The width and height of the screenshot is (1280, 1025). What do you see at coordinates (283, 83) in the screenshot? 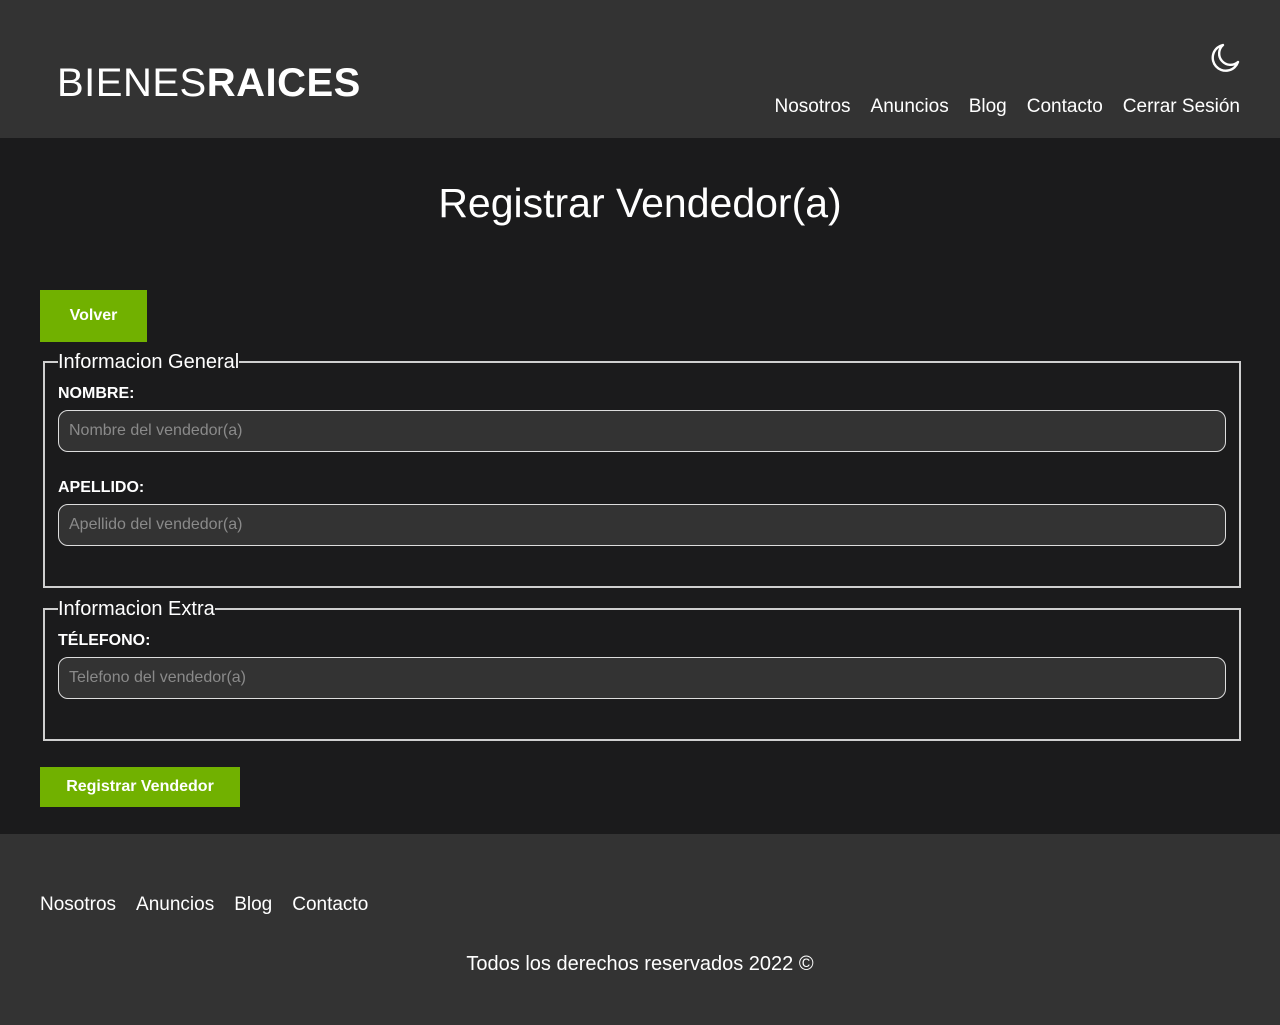
I see `logo-bold-text: RAICES` at bounding box center [283, 83].